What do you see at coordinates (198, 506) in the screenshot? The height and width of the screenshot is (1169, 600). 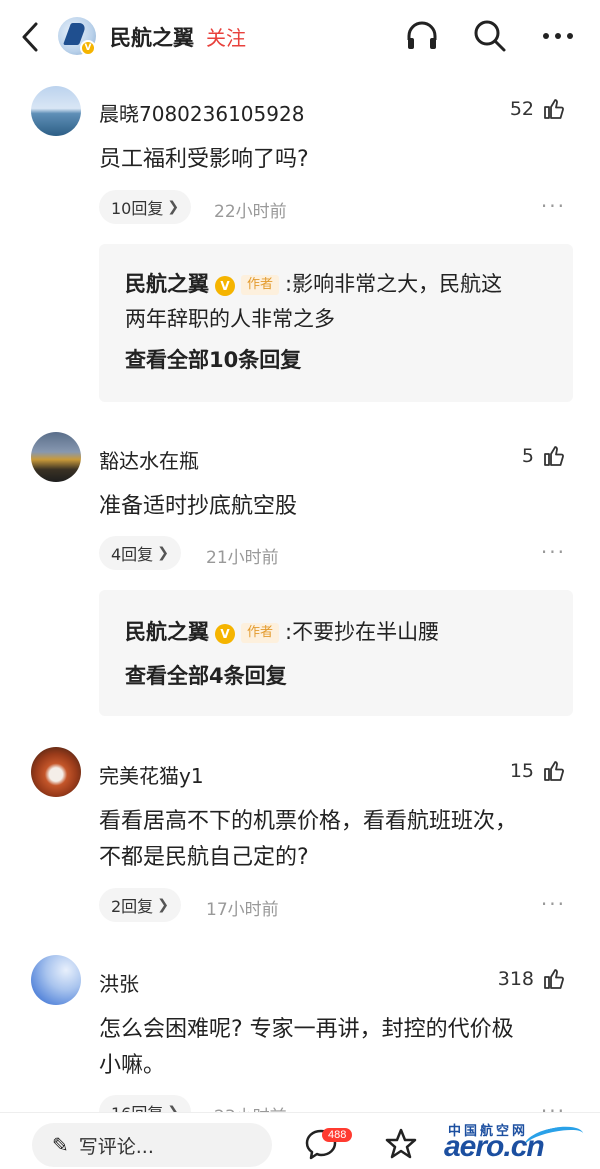 I see `comment-text: 准备适时抄底航空股` at bounding box center [198, 506].